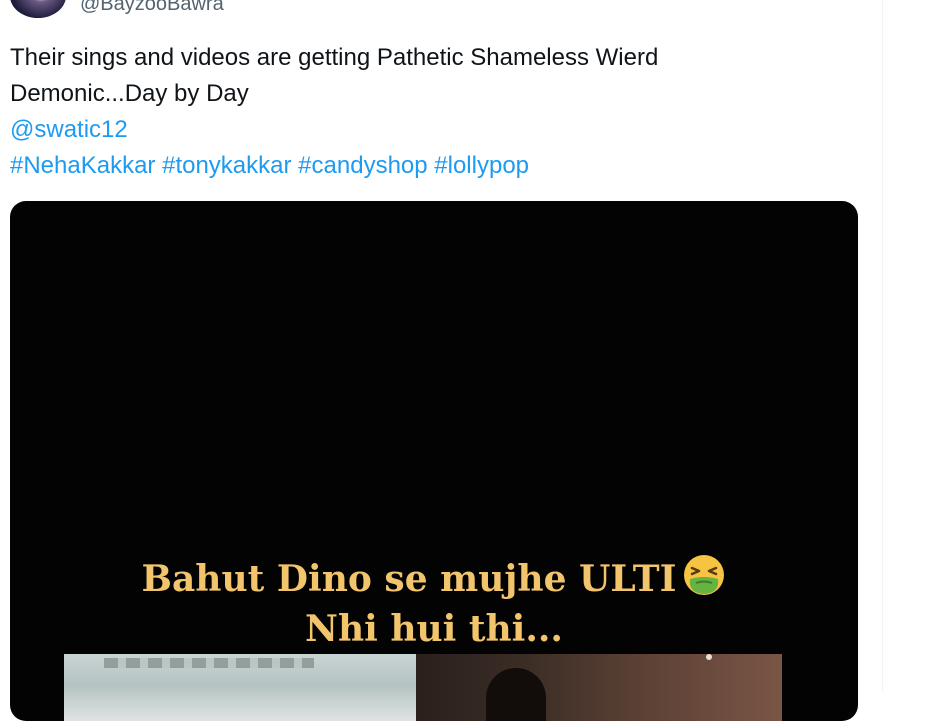 This screenshot has height=721, width=928. Describe the element at coordinates (82, 165) in the screenshot. I see `hashtag-link: #NehaKakkar` at that location.